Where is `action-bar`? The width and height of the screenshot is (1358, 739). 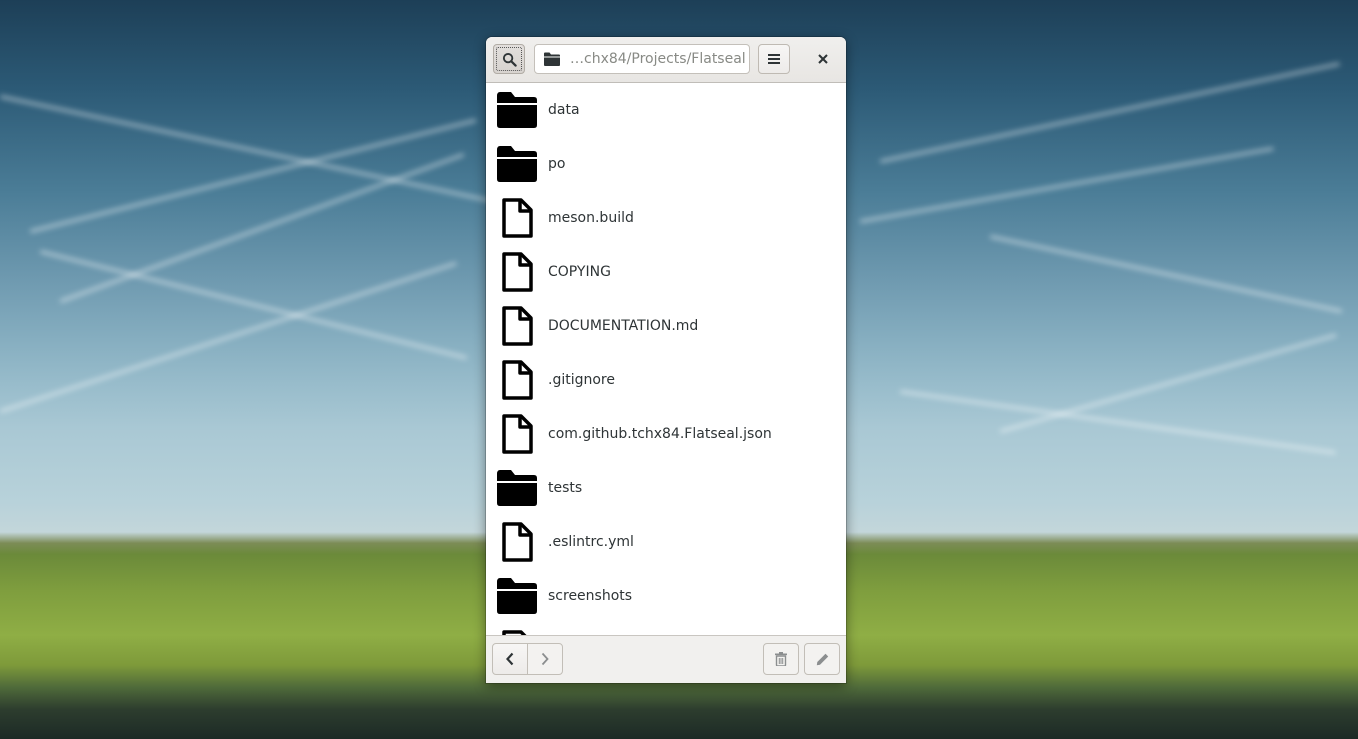
action-bar is located at coordinates (666, 659).